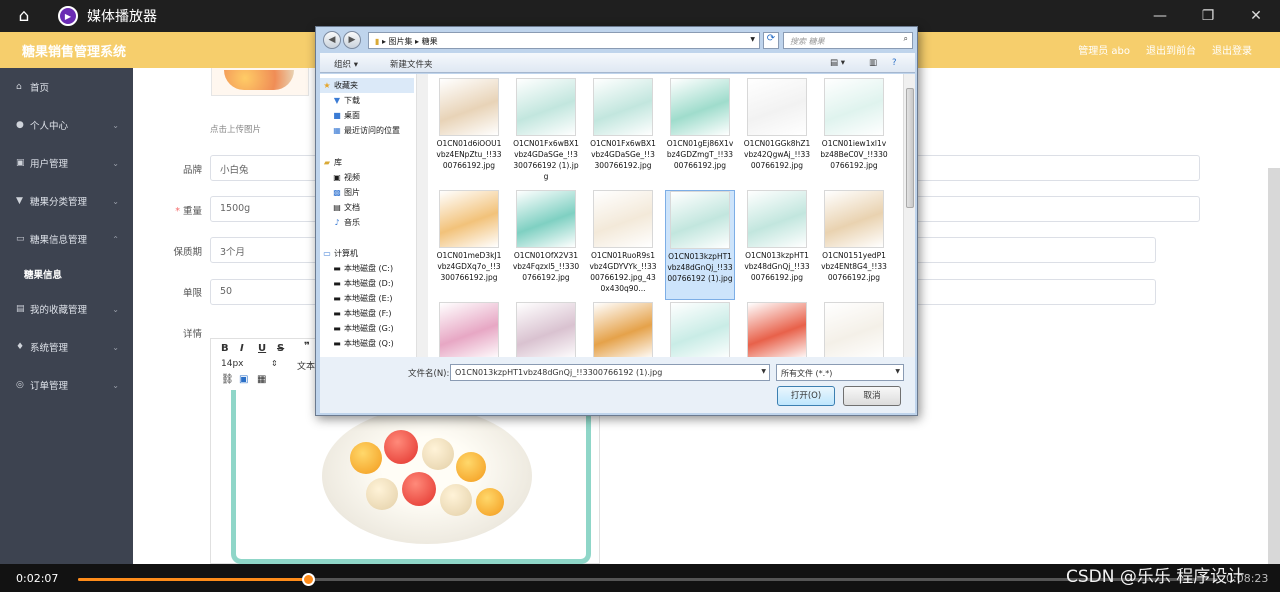 This screenshot has width=1280, height=592. Describe the element at coordinates (242, 348) in the screenshot. I see `italic-button: I` at that location.